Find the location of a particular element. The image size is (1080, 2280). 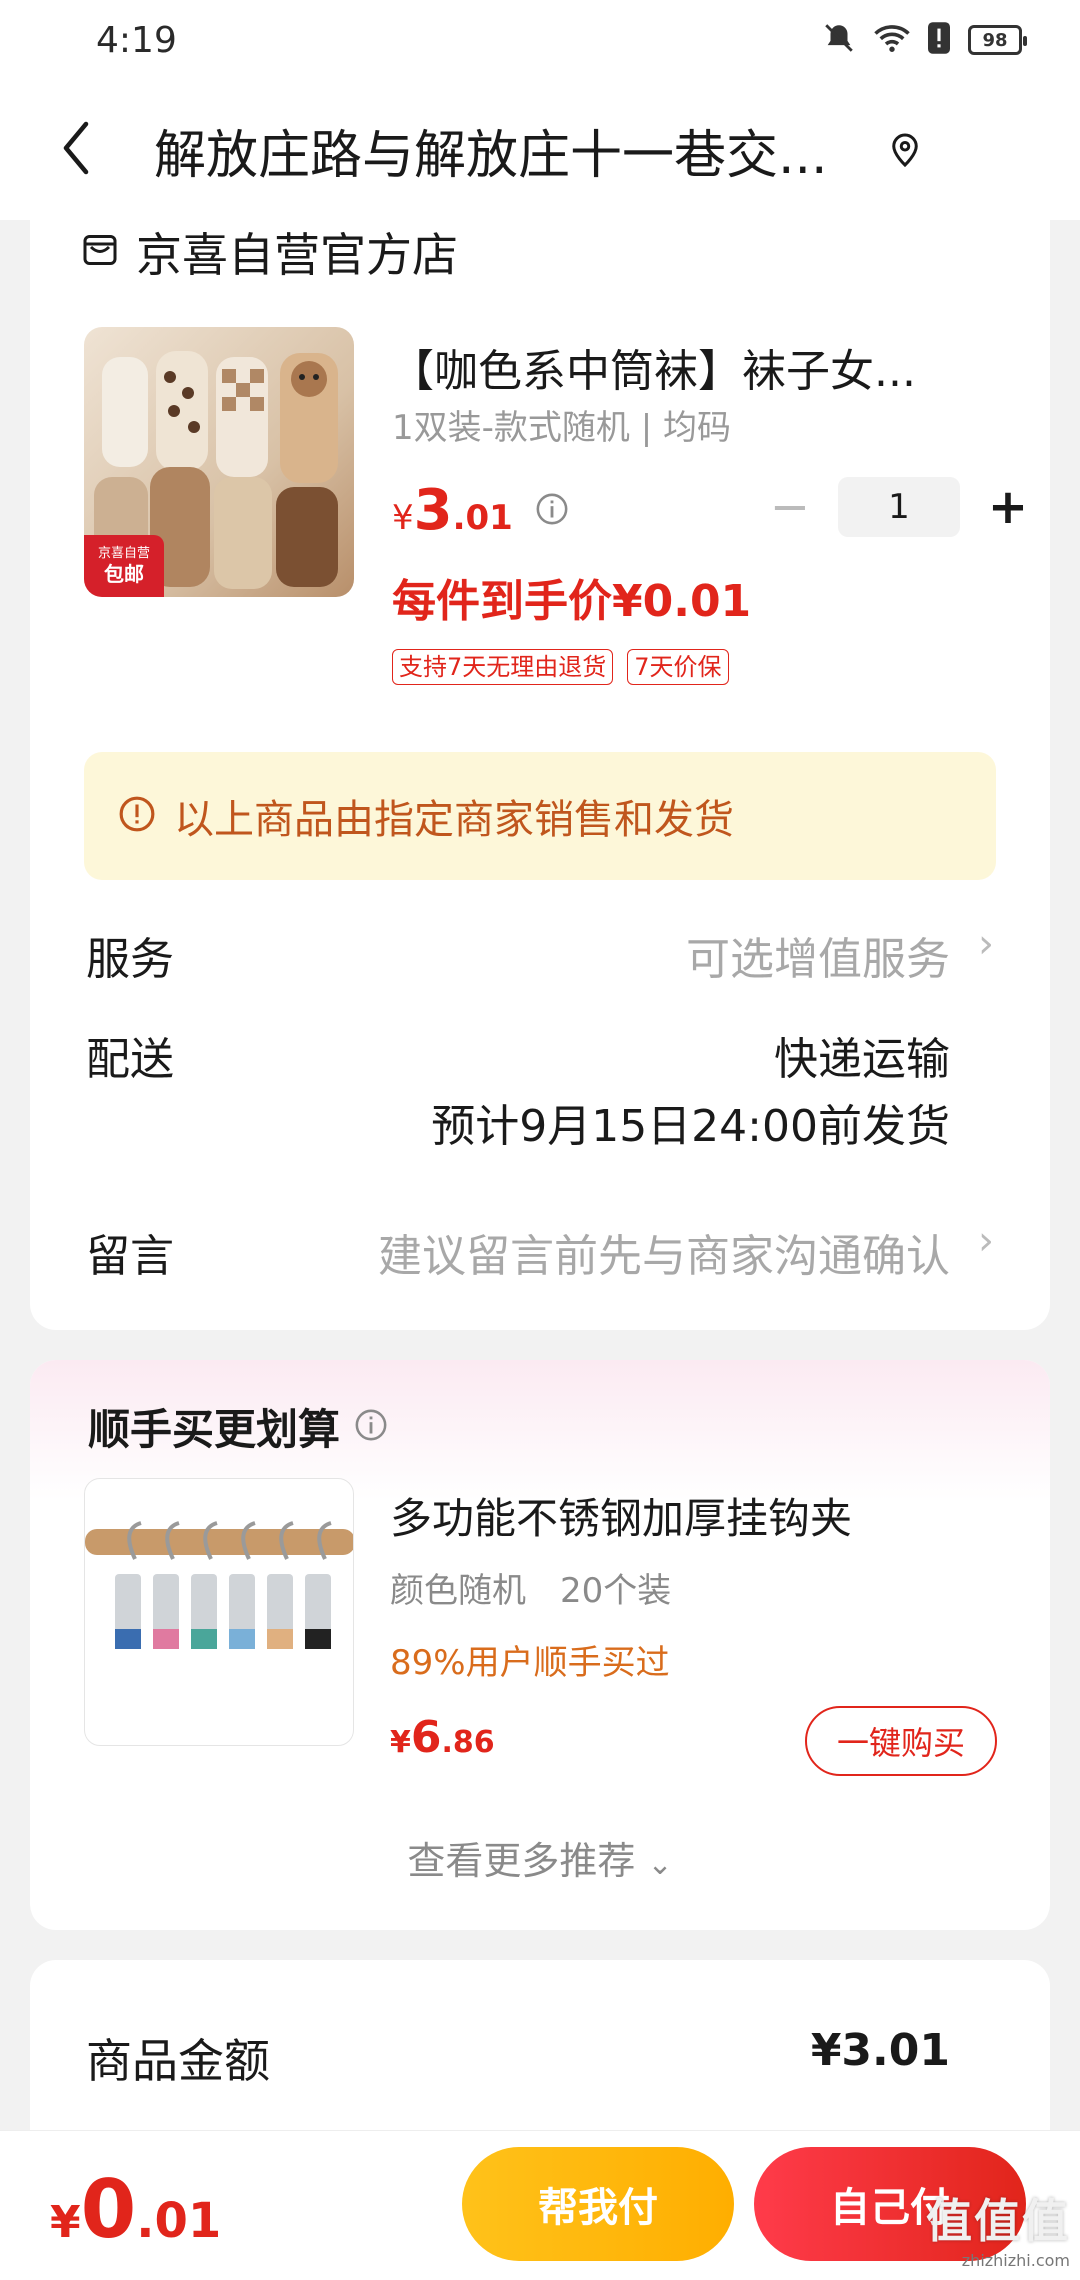

bottom-bar: ¥ 0 .01 帮我付 自己付 is located at coordinates (540, 2205).